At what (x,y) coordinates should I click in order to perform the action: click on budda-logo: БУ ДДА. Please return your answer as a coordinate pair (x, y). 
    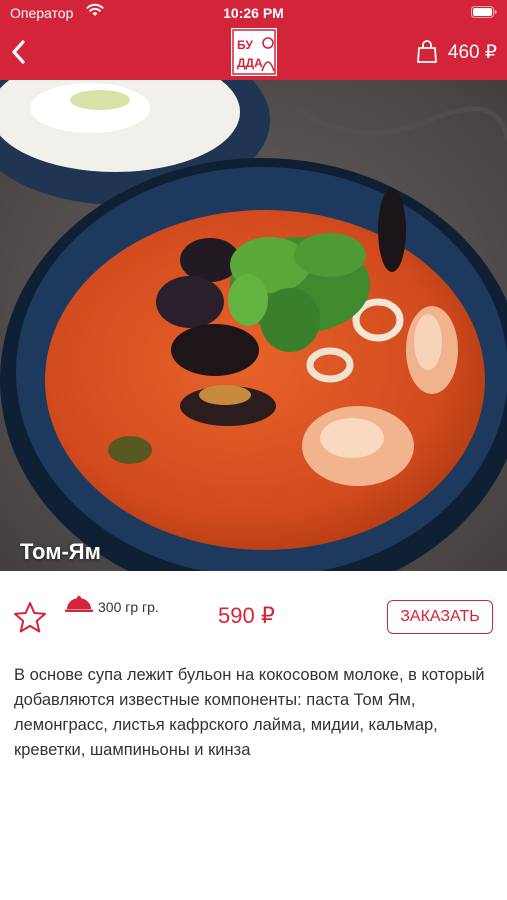
    Looking at the image, I should click on (254, 52).